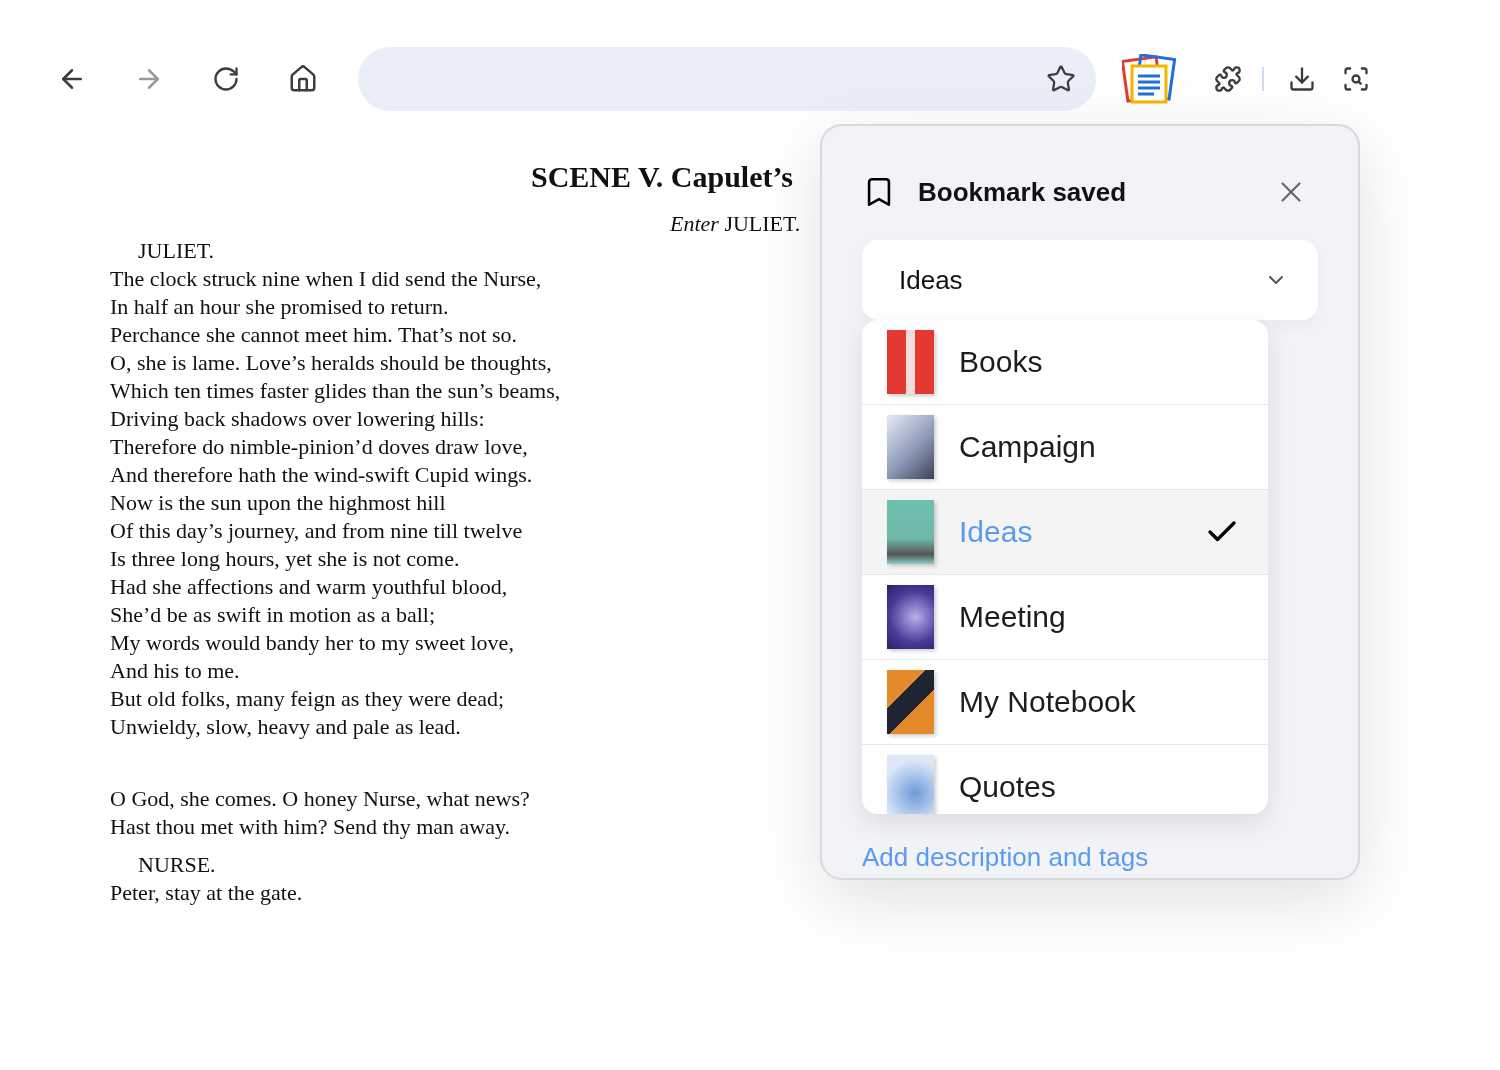 Image resolution: width=1500 pixels, height=1070 pixels. Describe the element at coordinates (1228, 79) in the screenshot. I see `puzzle-icon` at that location.